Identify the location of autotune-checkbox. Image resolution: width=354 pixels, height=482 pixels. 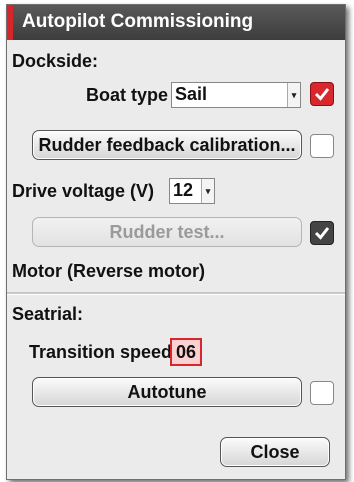
(322, 393).